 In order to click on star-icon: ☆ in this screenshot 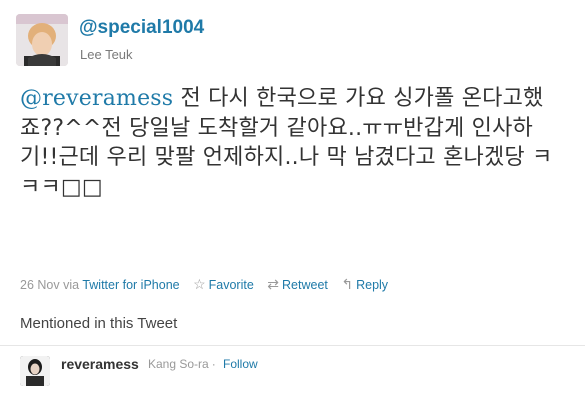, I will do `click(199, 284)`.